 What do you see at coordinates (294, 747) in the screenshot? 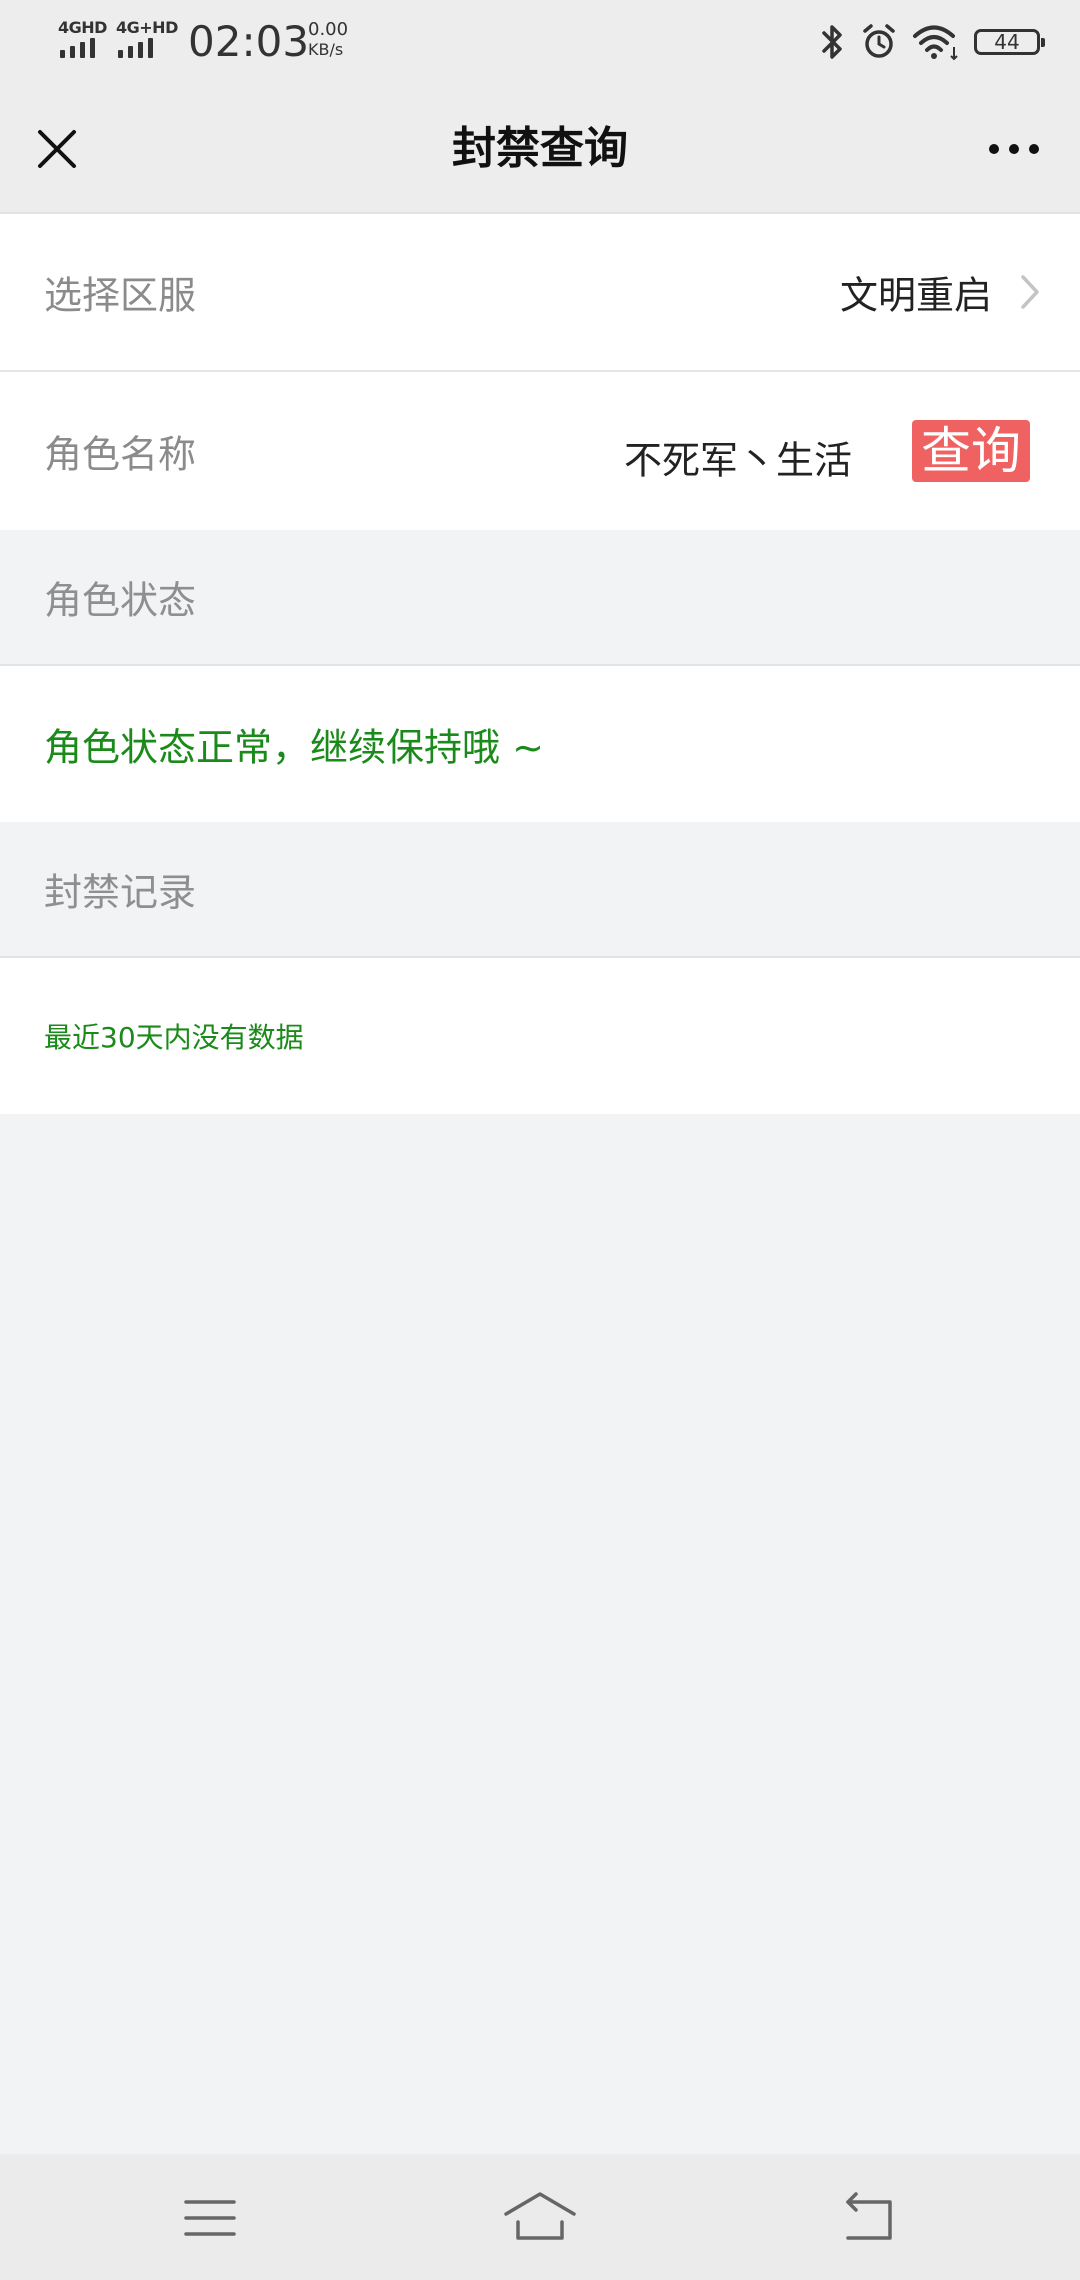
I see `role-status-message: 角色状态正常，继续保持哦 ~` at bounding box center [294, 747].